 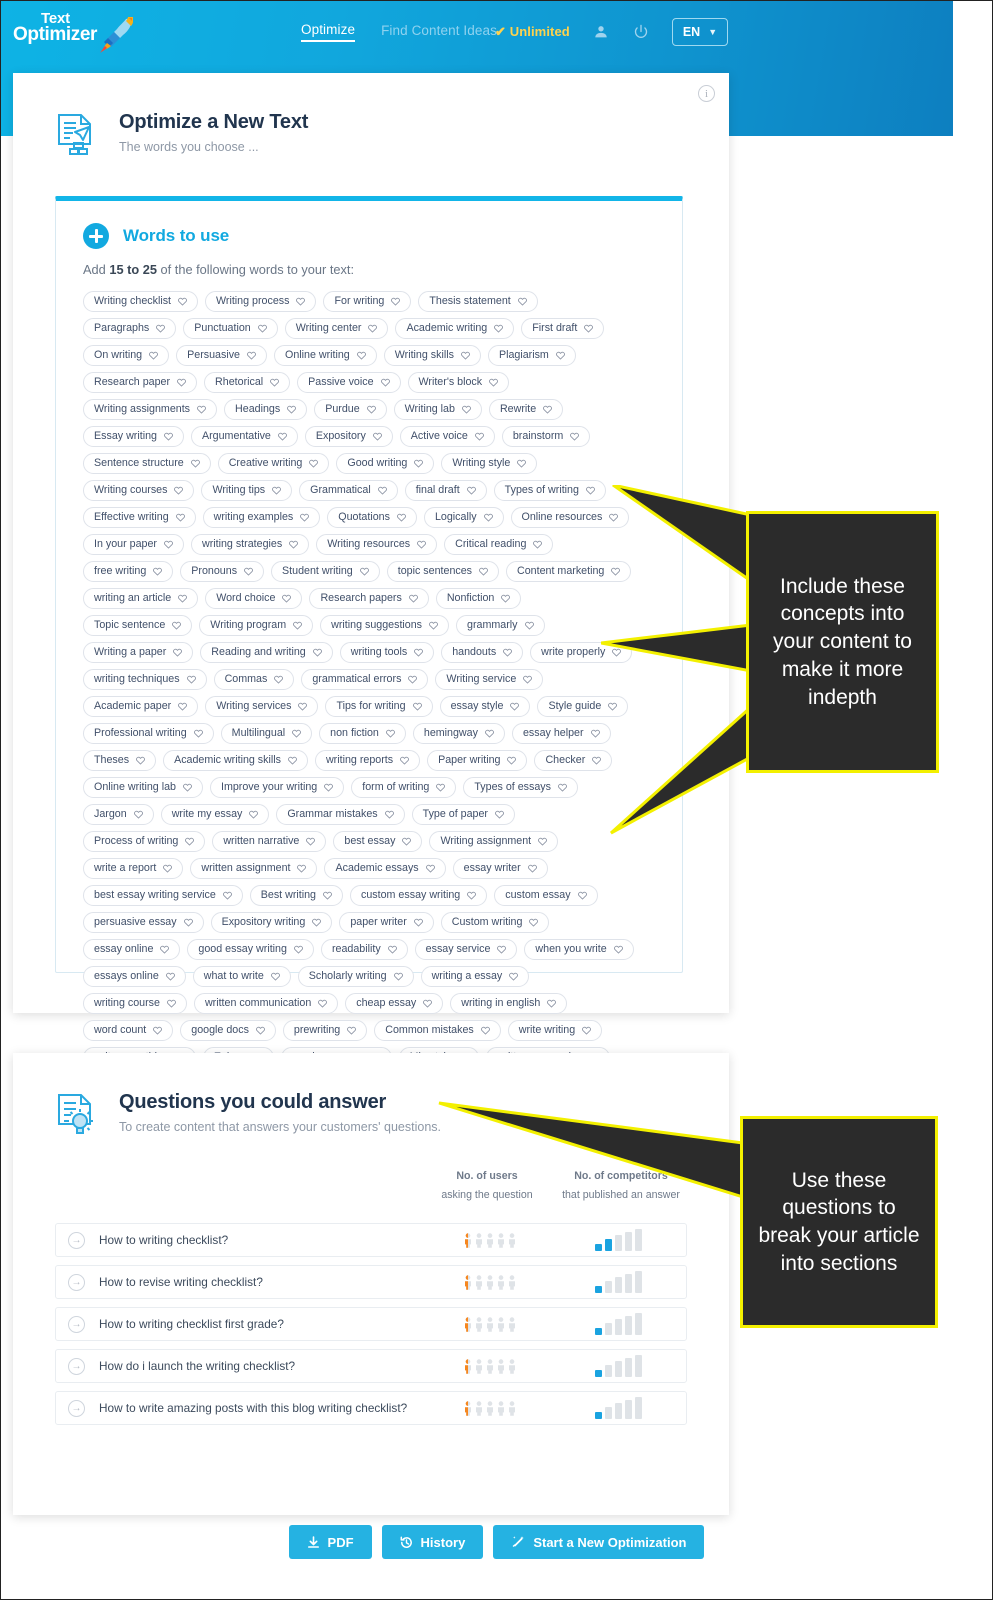 I want to click on language-selector: EN ▼, so click(x=700, y=32).